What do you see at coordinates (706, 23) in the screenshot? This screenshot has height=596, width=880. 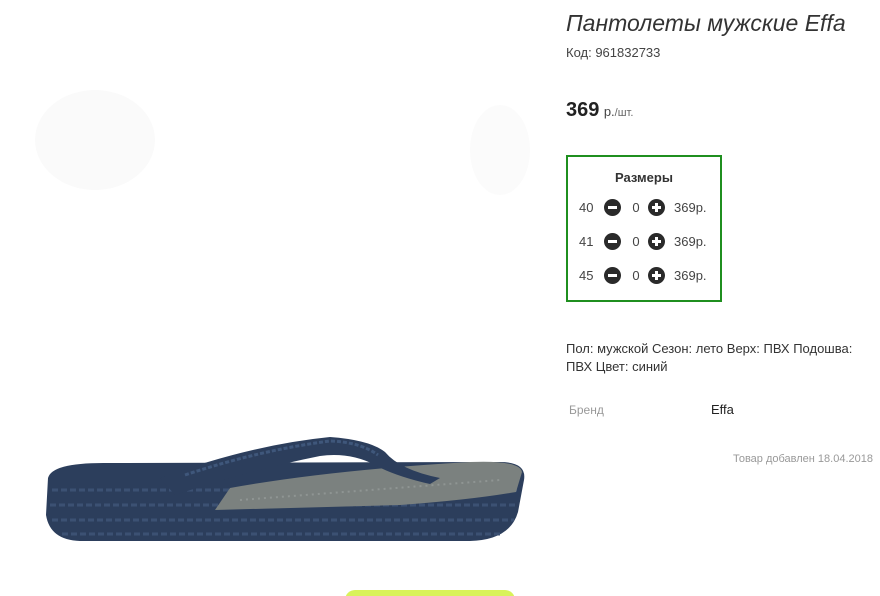 I see `product-title: Пантолеты мужские Effa` at bounding box center [706, 23].